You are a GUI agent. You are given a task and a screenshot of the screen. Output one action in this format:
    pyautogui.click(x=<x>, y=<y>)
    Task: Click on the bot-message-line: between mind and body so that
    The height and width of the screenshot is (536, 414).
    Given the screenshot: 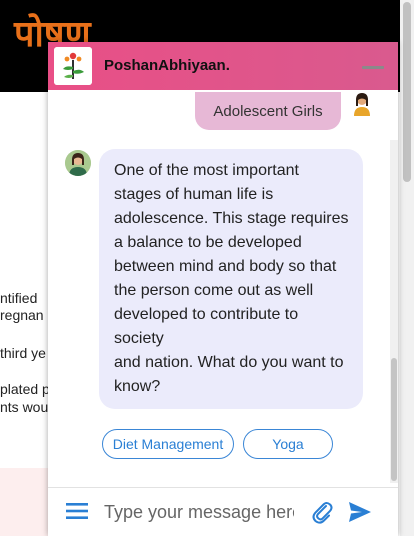 What is the action you would take?
    pyautogui.click(x=225, y=266)
    